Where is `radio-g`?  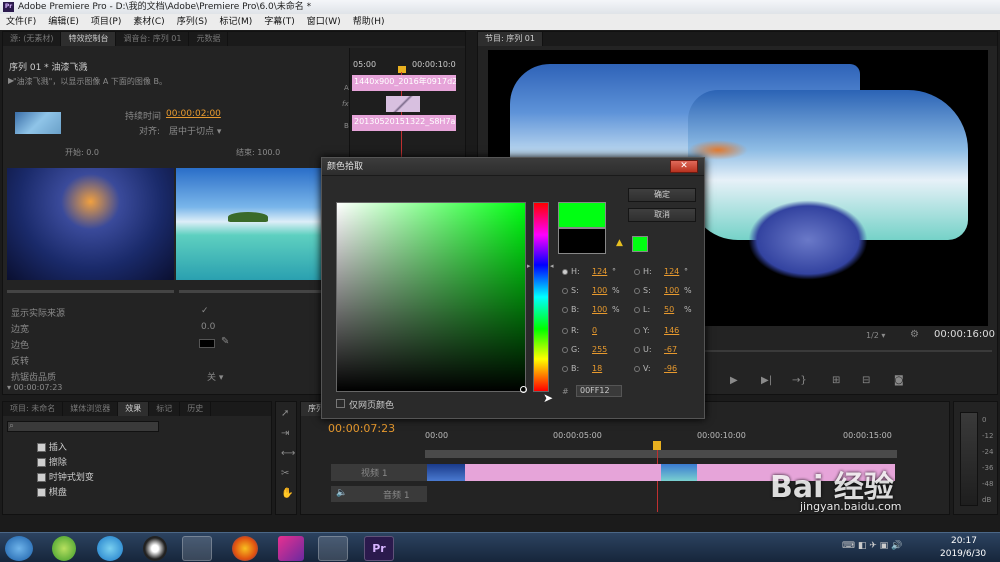
radio-g is located at coordinates (565, 349).